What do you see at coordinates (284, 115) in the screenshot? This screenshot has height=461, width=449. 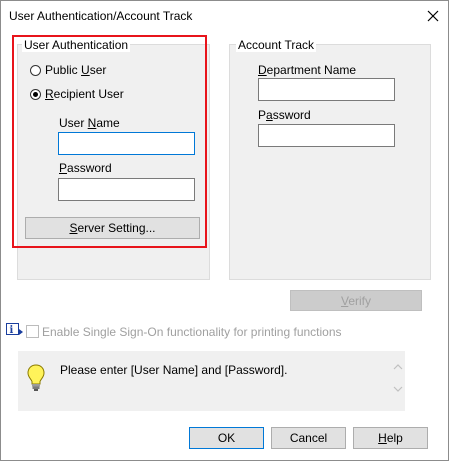 I see `account-password-label: Password` at bounding box center [284, 115].